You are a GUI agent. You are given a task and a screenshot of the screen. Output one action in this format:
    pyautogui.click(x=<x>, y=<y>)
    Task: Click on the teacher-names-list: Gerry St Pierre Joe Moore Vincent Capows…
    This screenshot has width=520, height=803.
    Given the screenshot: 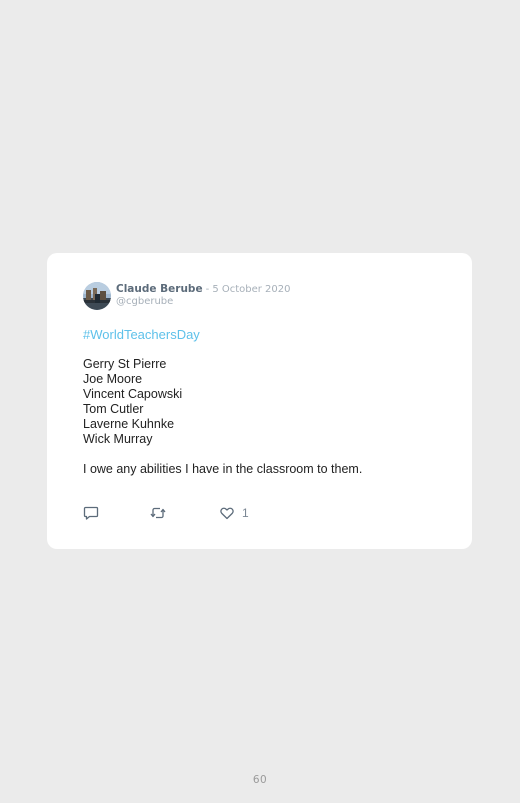 What is the action you would take?
    pyautogui.click(x=132, y=402)
    